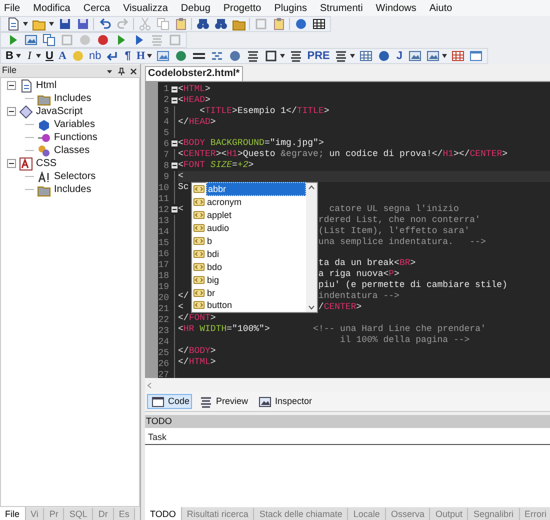  I want to click on autocomplete-item: button, so click(256, 305).